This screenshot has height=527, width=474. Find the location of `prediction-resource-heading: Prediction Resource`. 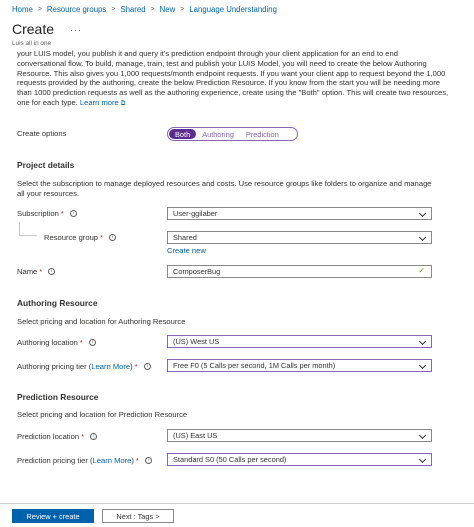

prediction-resource-heading: Prediction Resource is located at coordinates (58, 397).